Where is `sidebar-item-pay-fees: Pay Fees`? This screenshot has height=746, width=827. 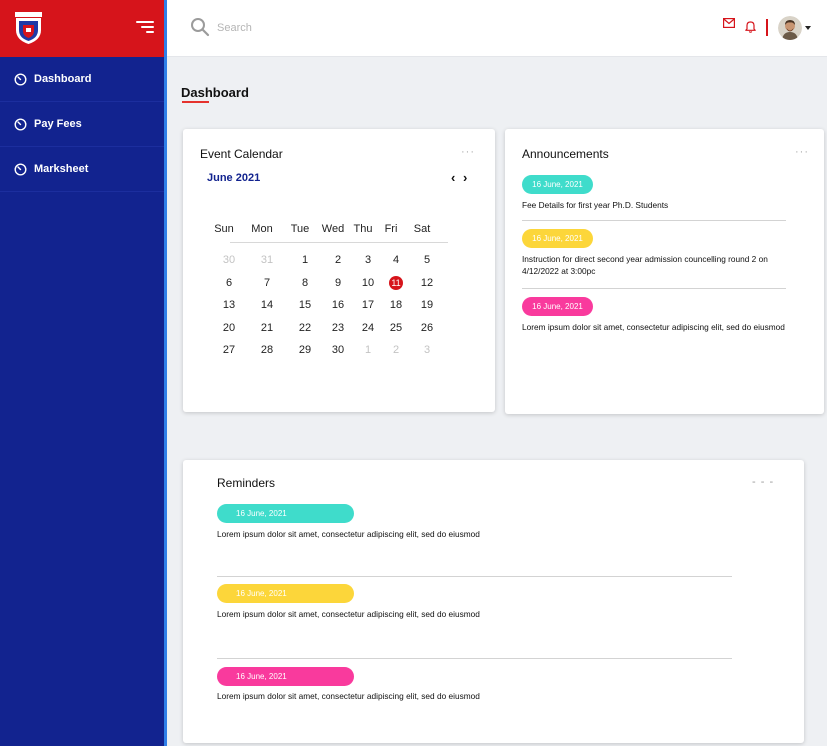
sidebar-item-pay-fees: Pay Fees is located at coordinates (82, 124).